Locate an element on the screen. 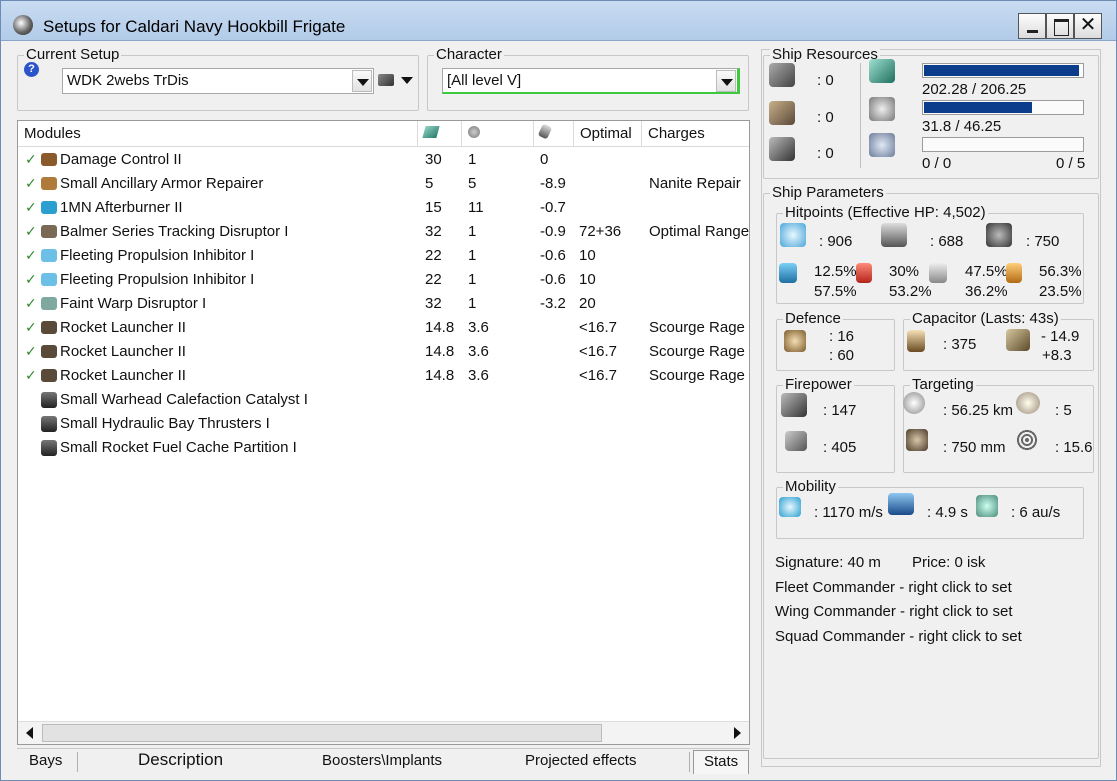 Image resolution: width=1117 pixels, height=781 pixels. kinetic-resist-shield: 47.5% is located at coordinates (986, 271).